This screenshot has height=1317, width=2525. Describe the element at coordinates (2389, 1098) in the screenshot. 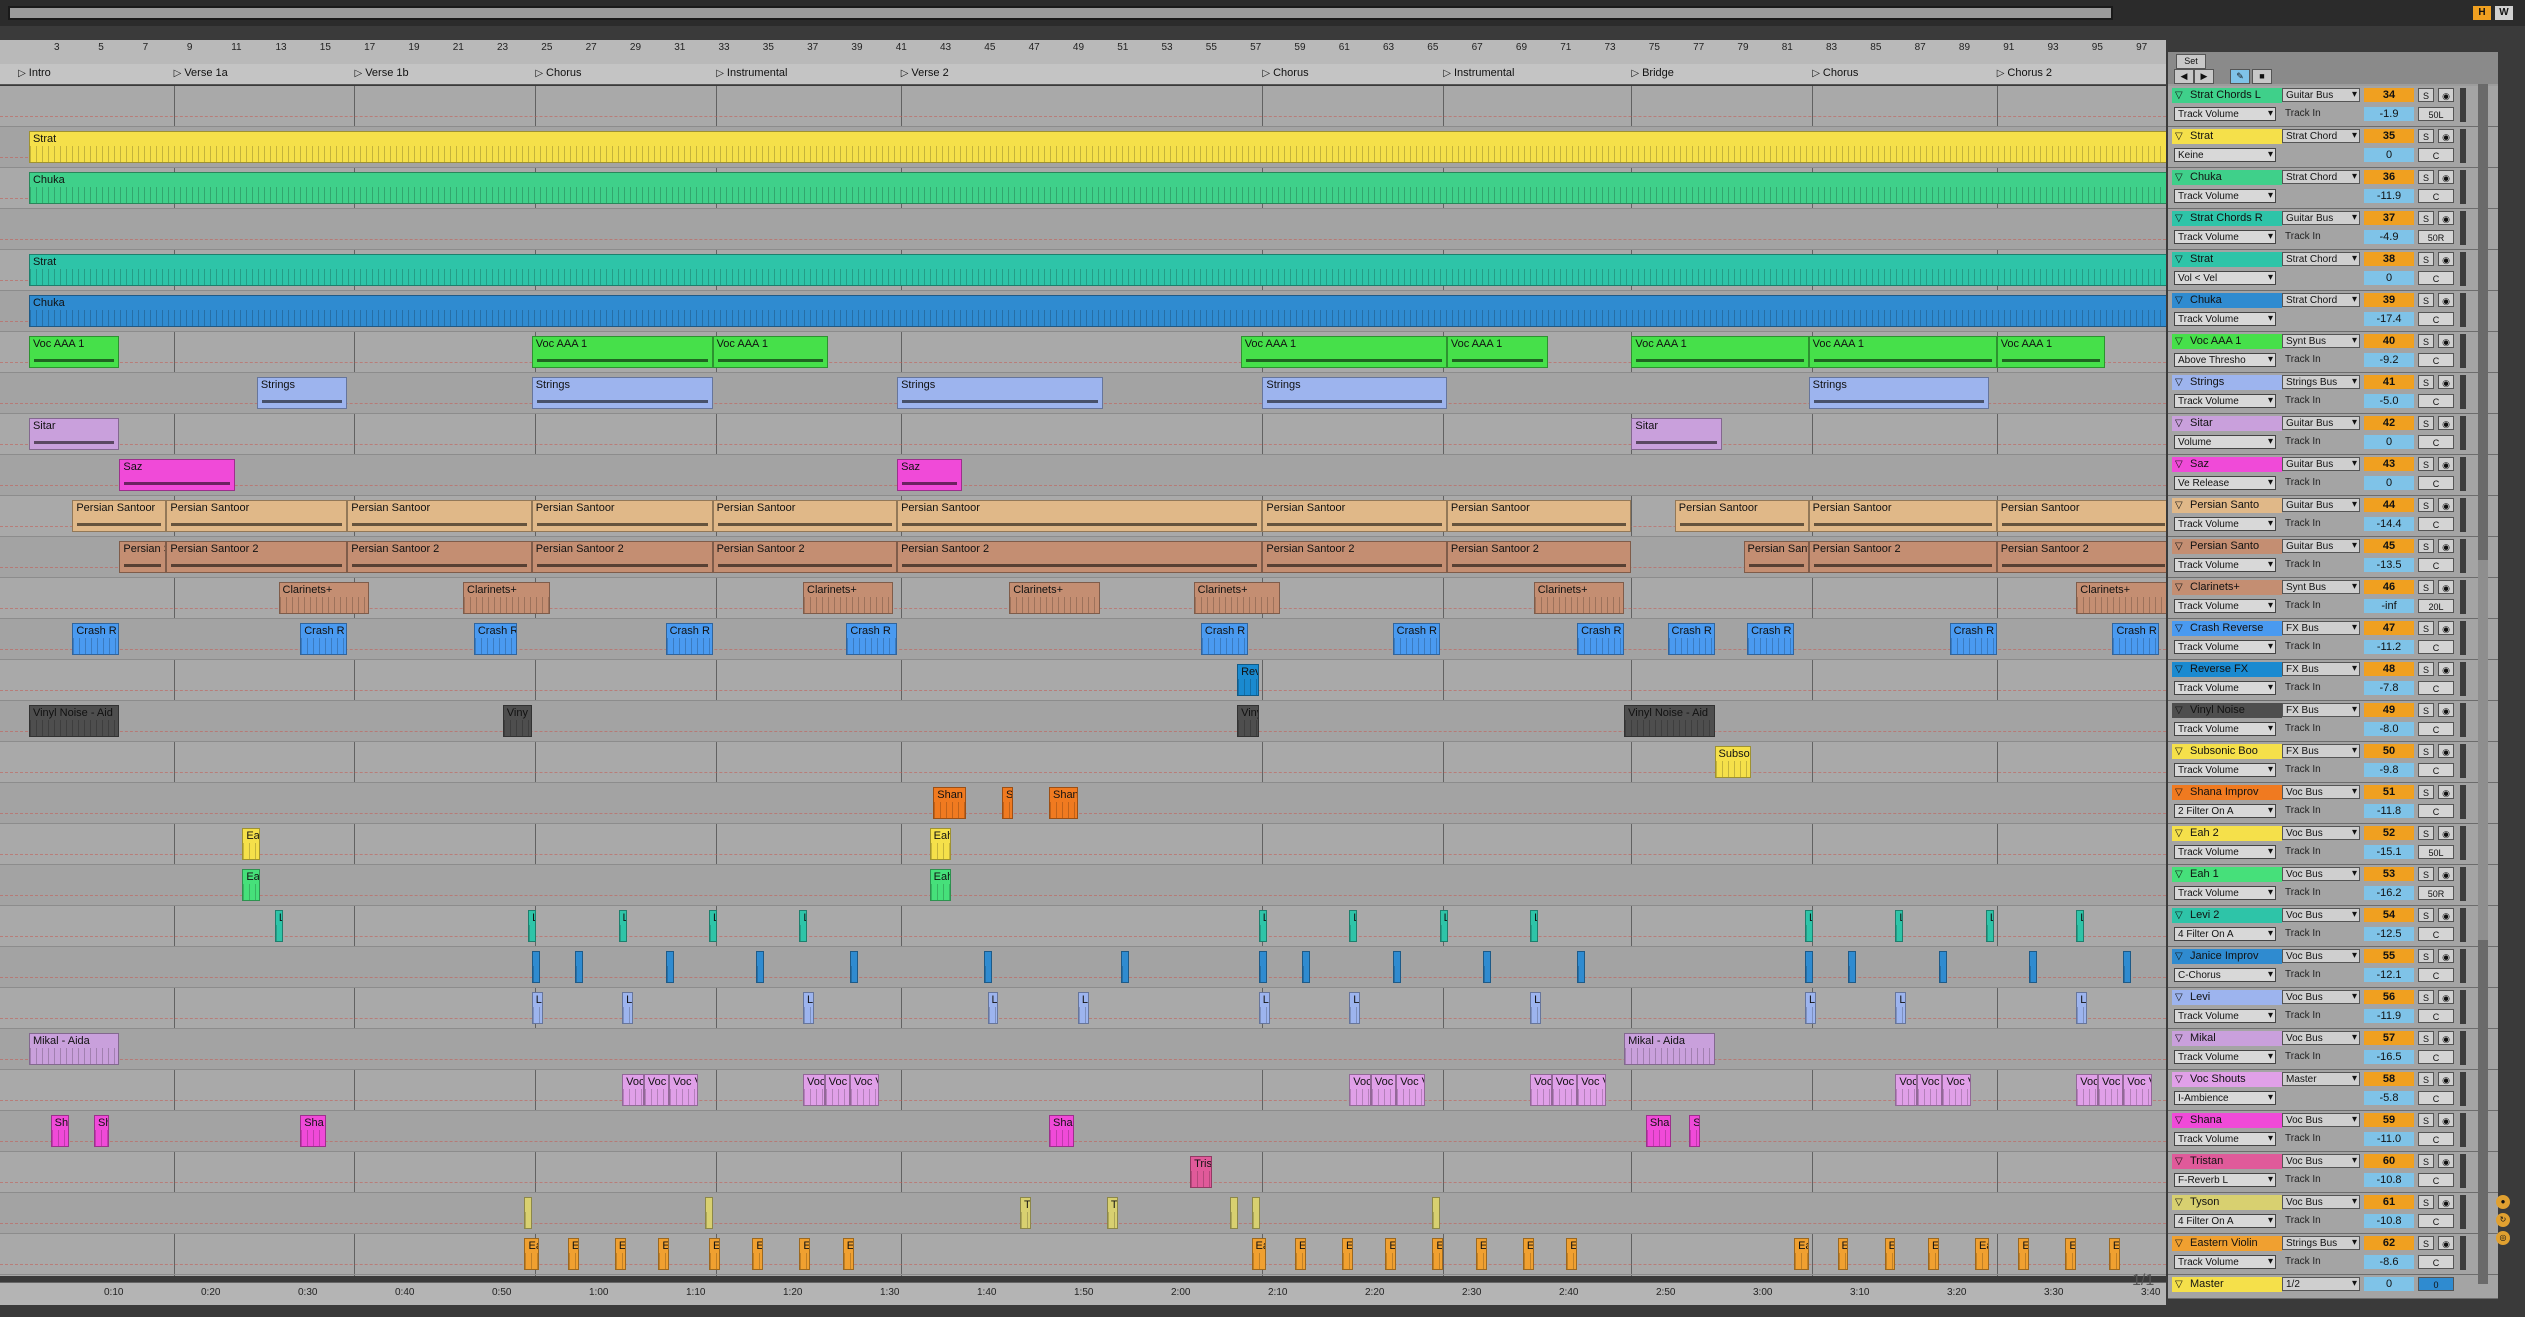

I see `volume-field: -5.8` at that location.